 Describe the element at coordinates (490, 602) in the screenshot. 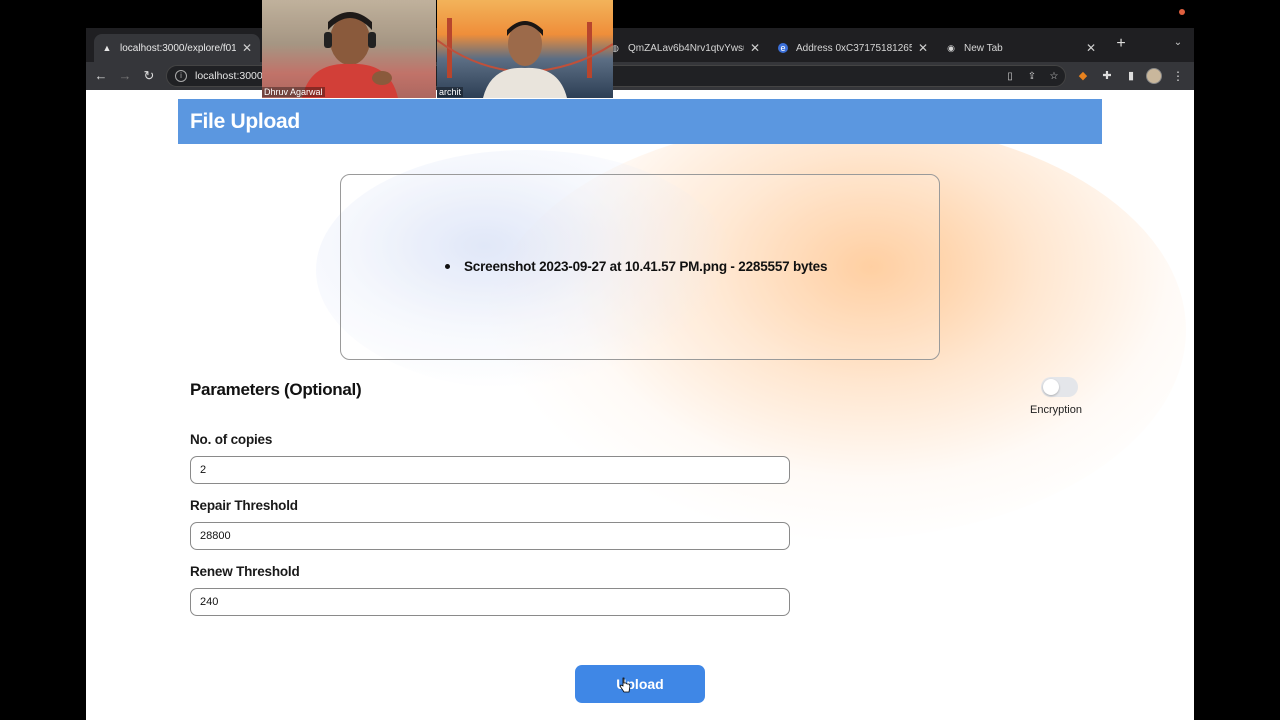

I see `renew-threshold-input` at that location.